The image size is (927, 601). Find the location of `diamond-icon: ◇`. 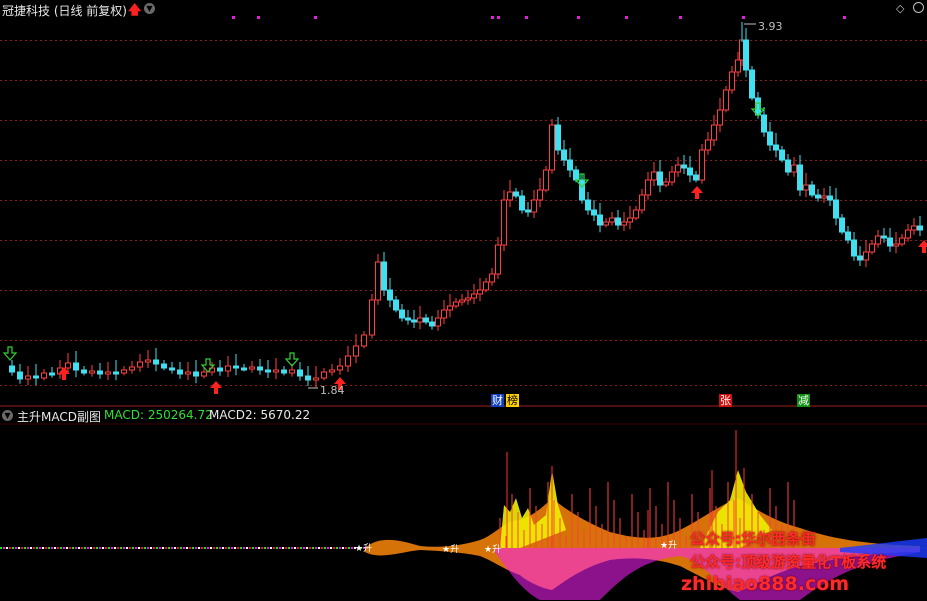

diamond-icon: ◇ is located at coordinates (900, 8).